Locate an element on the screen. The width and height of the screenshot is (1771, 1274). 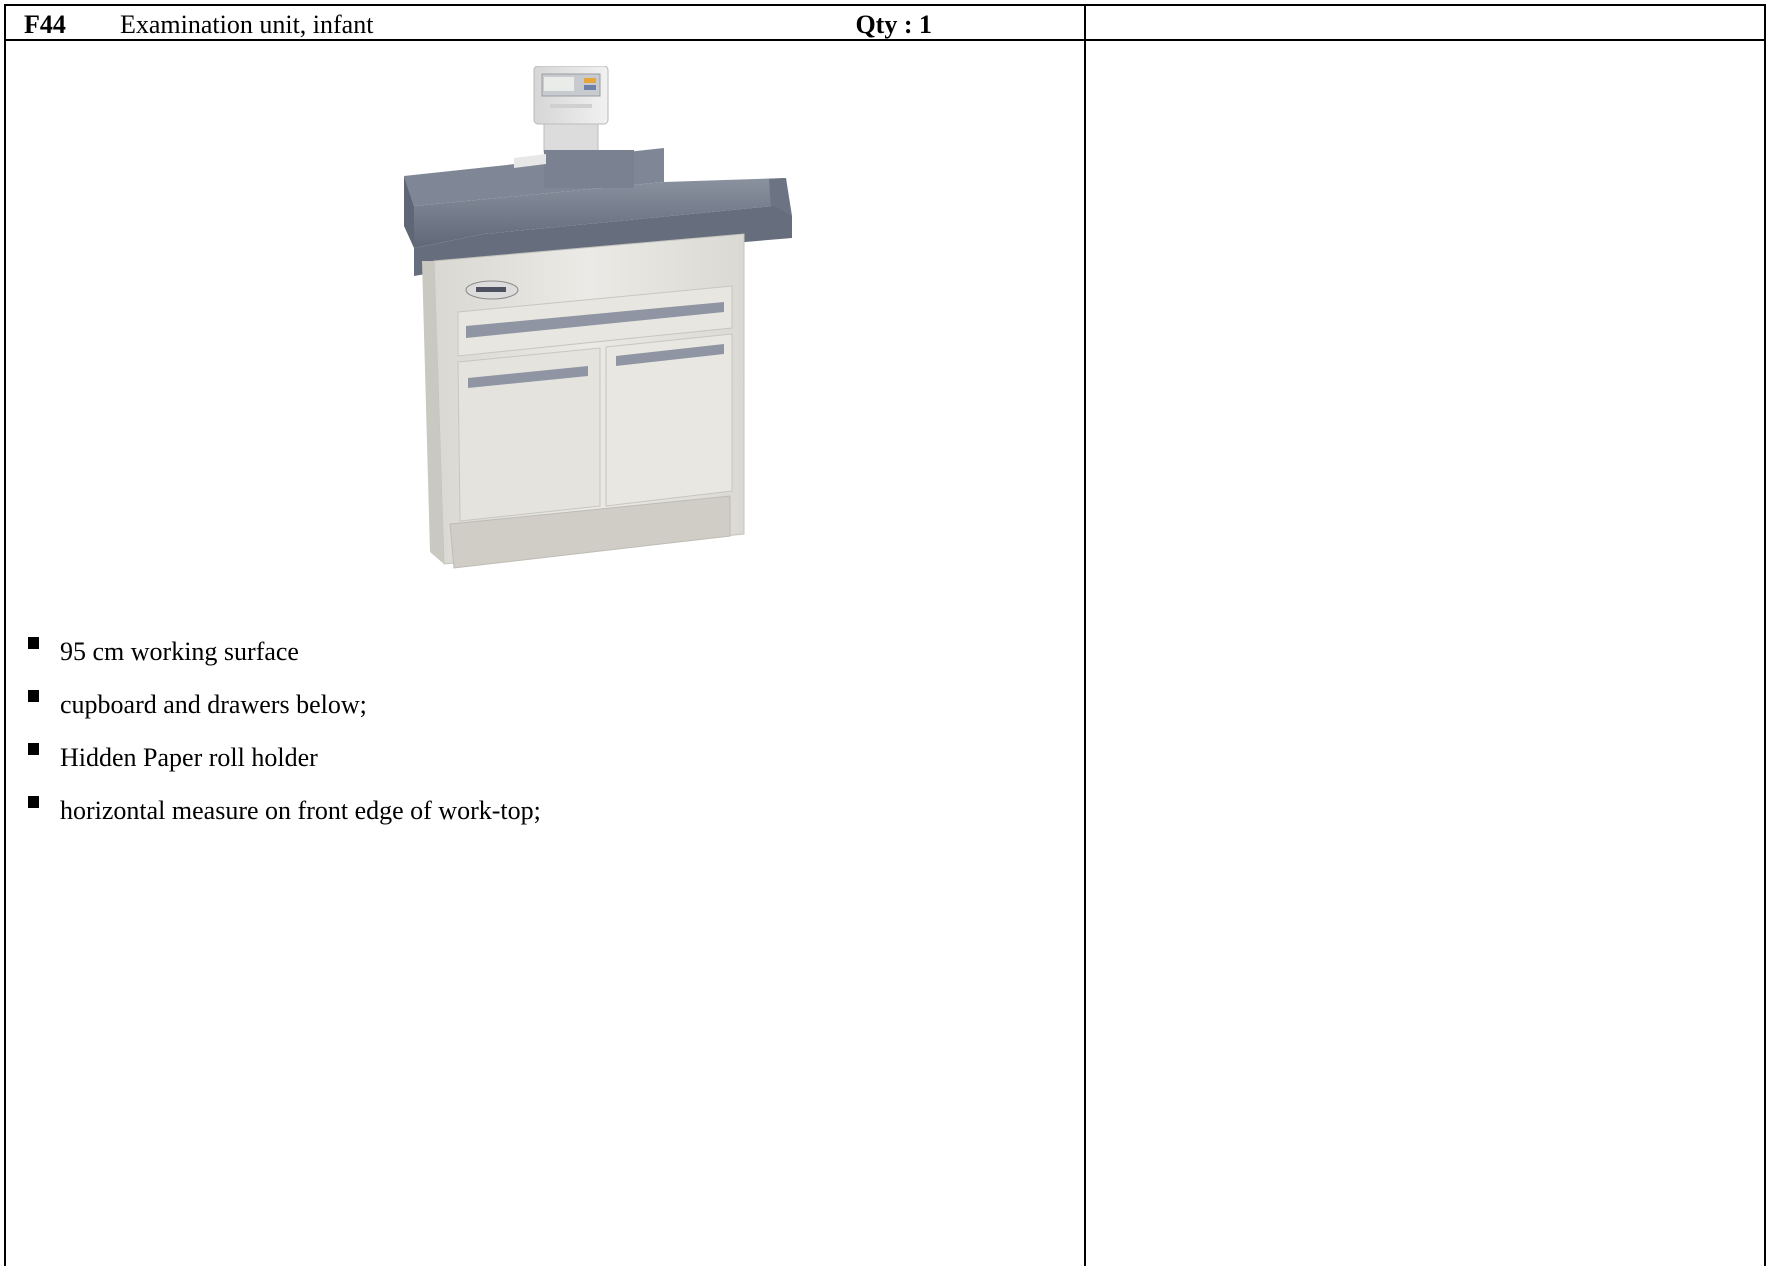
list-item: Hidden Paper roll holder is located at coordinates (282, 764).